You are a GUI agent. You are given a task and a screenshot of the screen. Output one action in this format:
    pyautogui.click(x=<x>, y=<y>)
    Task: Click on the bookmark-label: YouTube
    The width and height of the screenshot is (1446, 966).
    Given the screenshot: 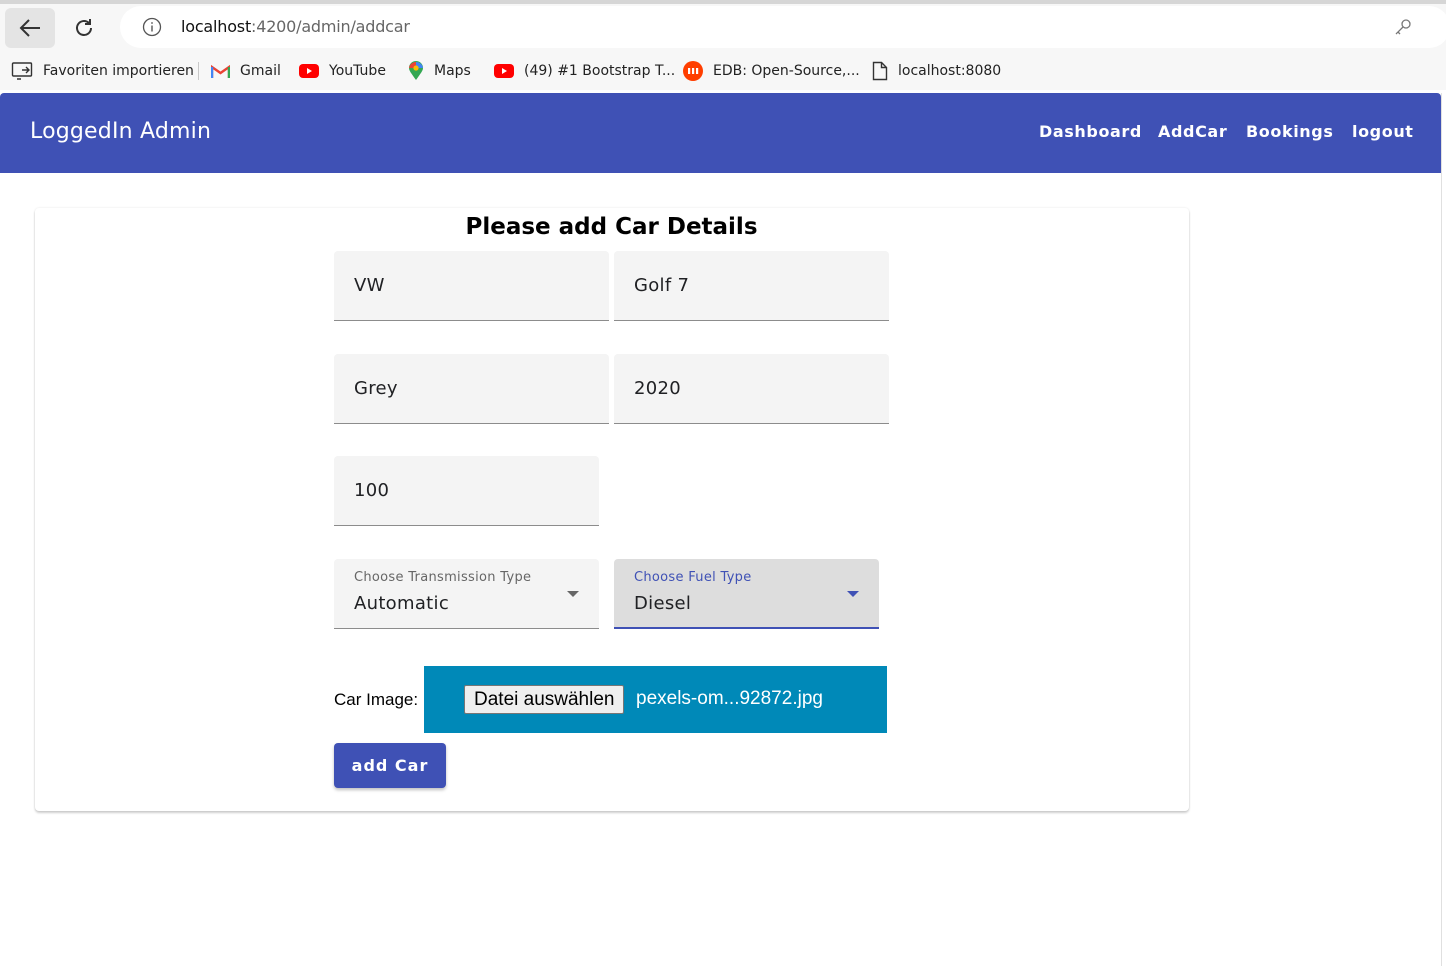 What is the action you would take?
    pyautogui.click(x=357, y=71)
    